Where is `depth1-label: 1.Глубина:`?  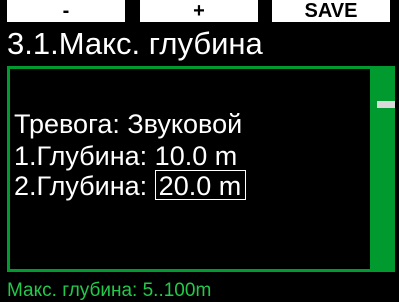 depth1-label: 1.Глубина: is located at coordinates (81, 156).